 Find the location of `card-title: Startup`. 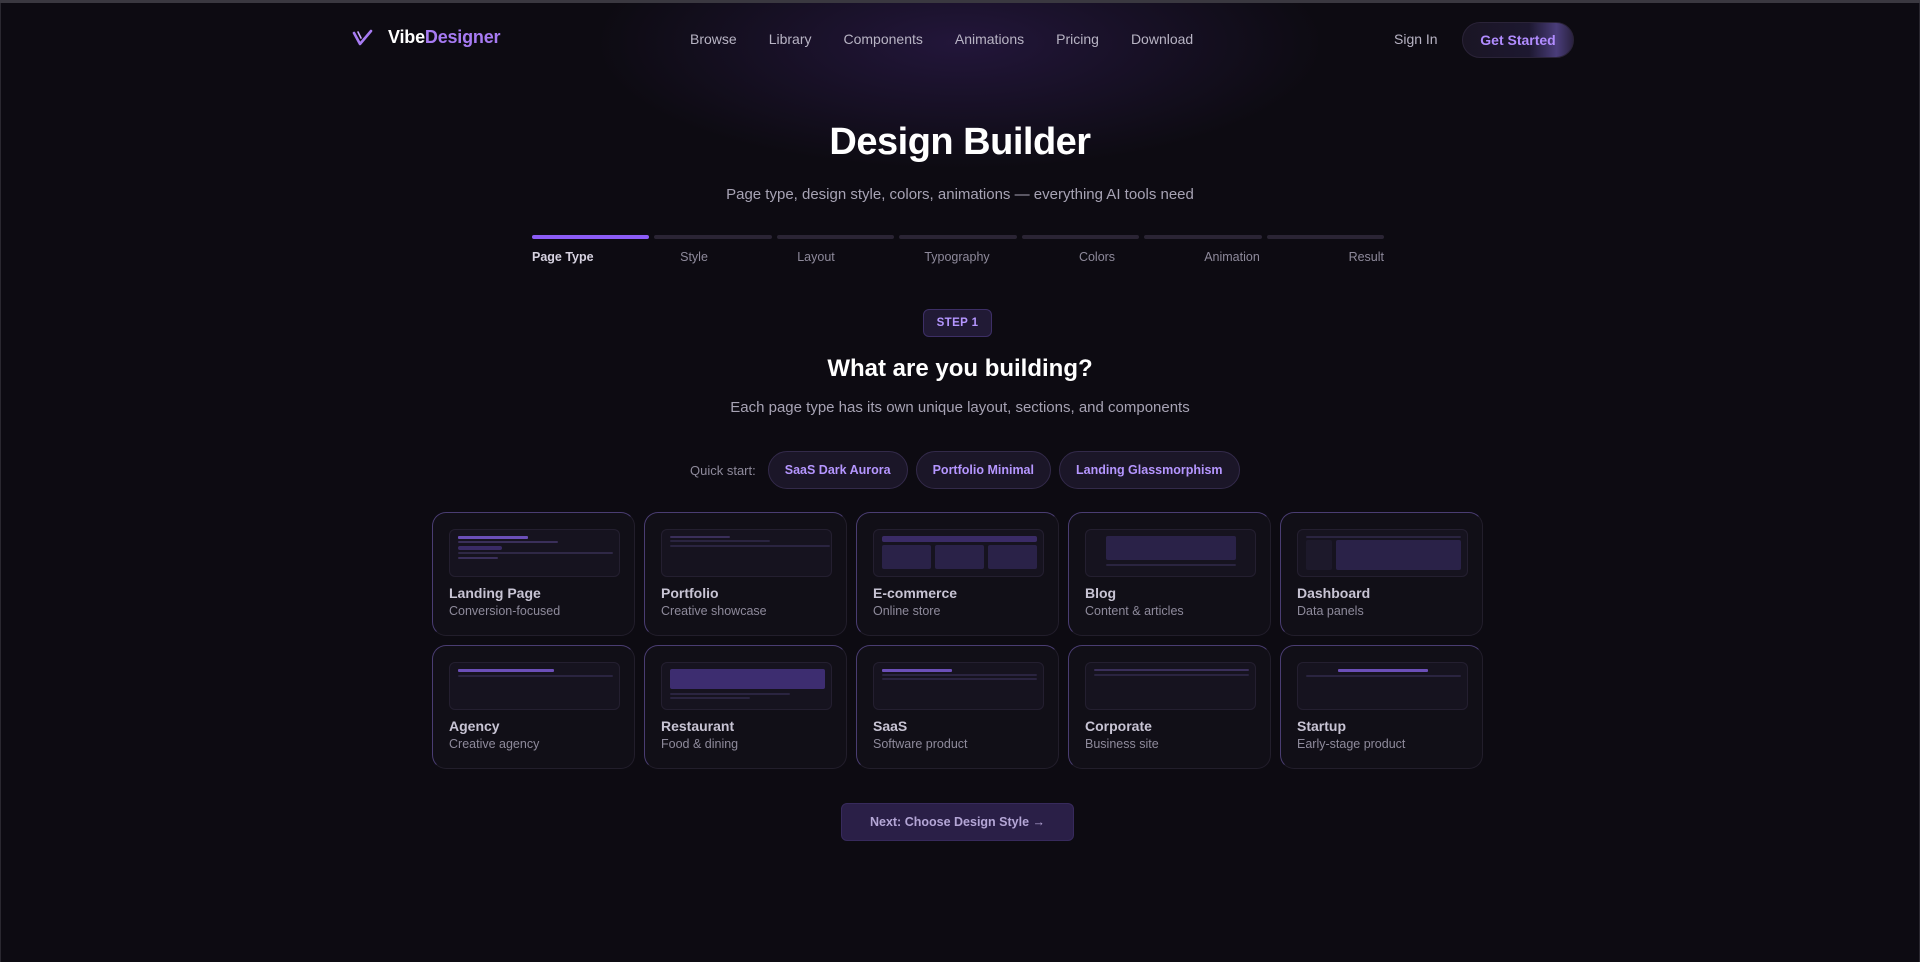

card-title: Startup is located at coordinates (1321, 726).